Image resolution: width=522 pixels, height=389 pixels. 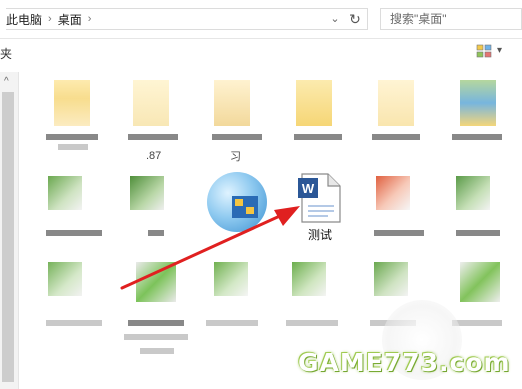 I want to click on scroll-up-icon: ^, so click(x=6, y=81).